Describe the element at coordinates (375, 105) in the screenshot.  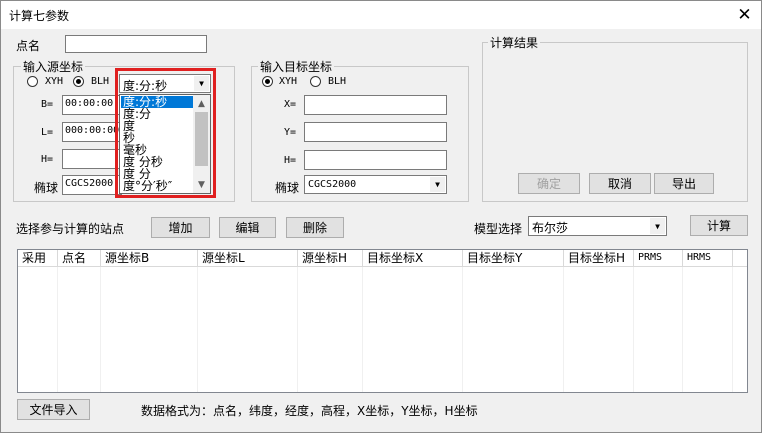
I see `target-x-input` at that location.